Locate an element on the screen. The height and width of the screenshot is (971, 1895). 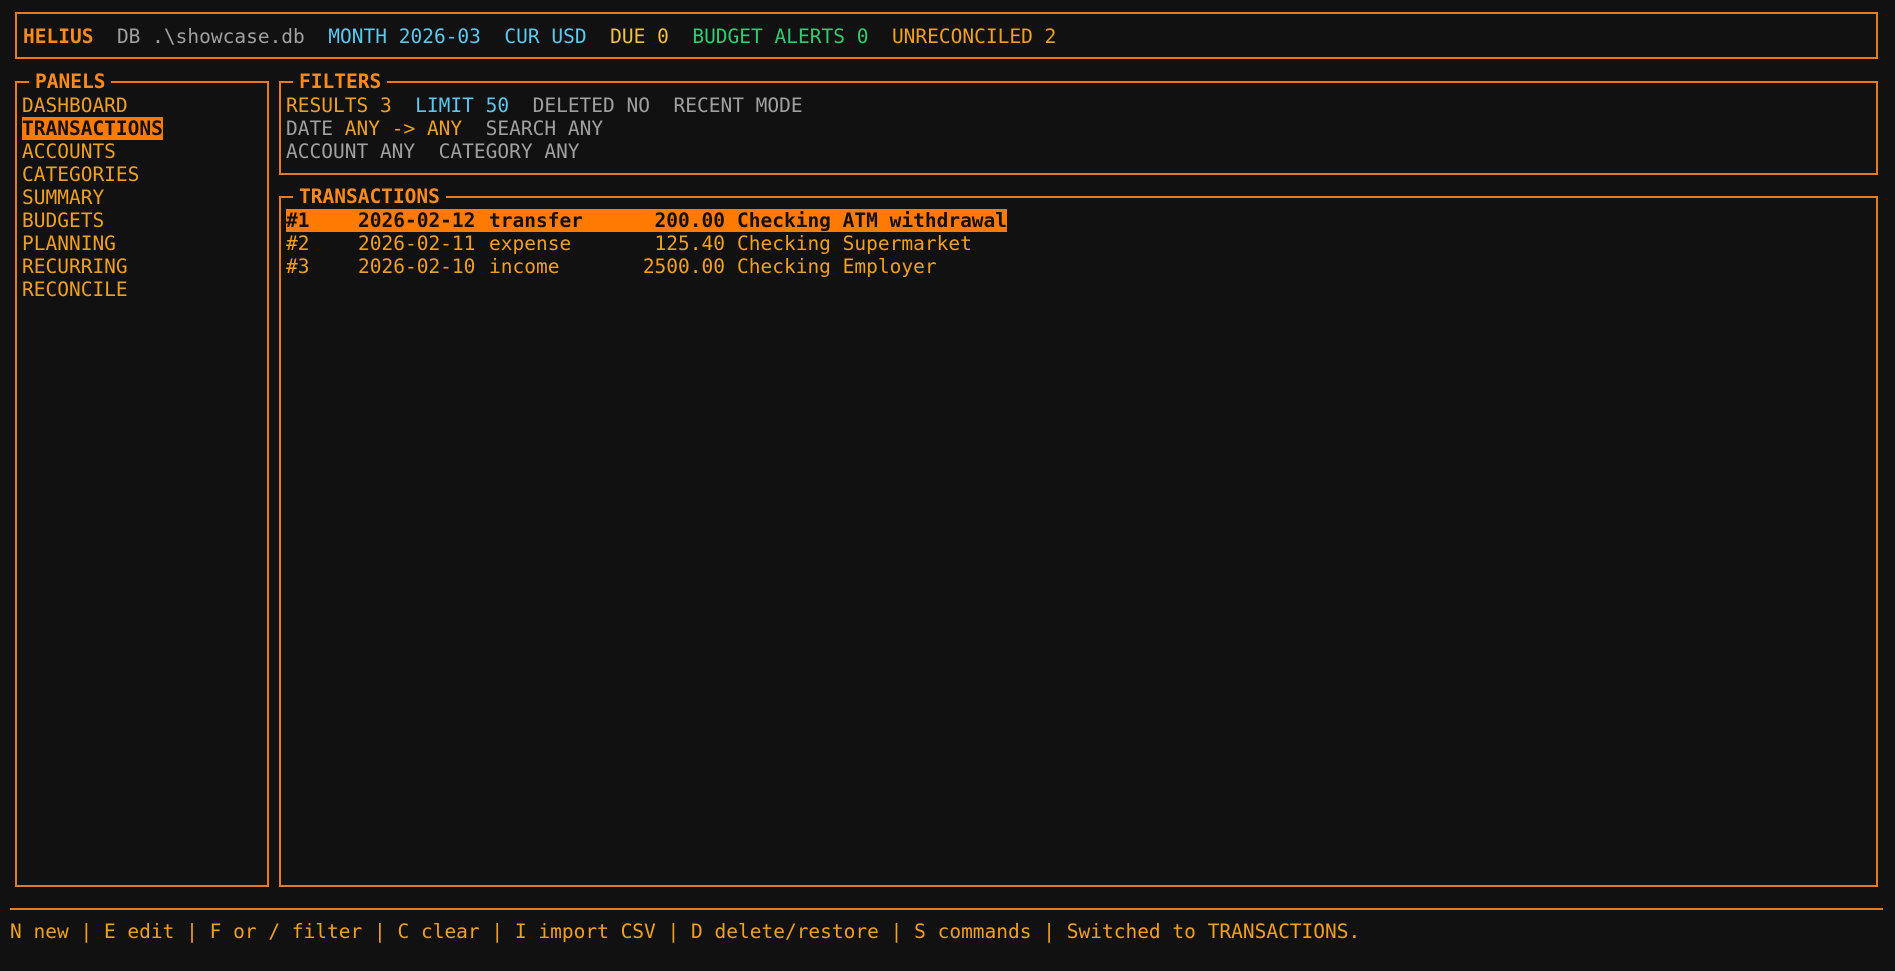
due-label: DUE is located at coordinates (628, 36).